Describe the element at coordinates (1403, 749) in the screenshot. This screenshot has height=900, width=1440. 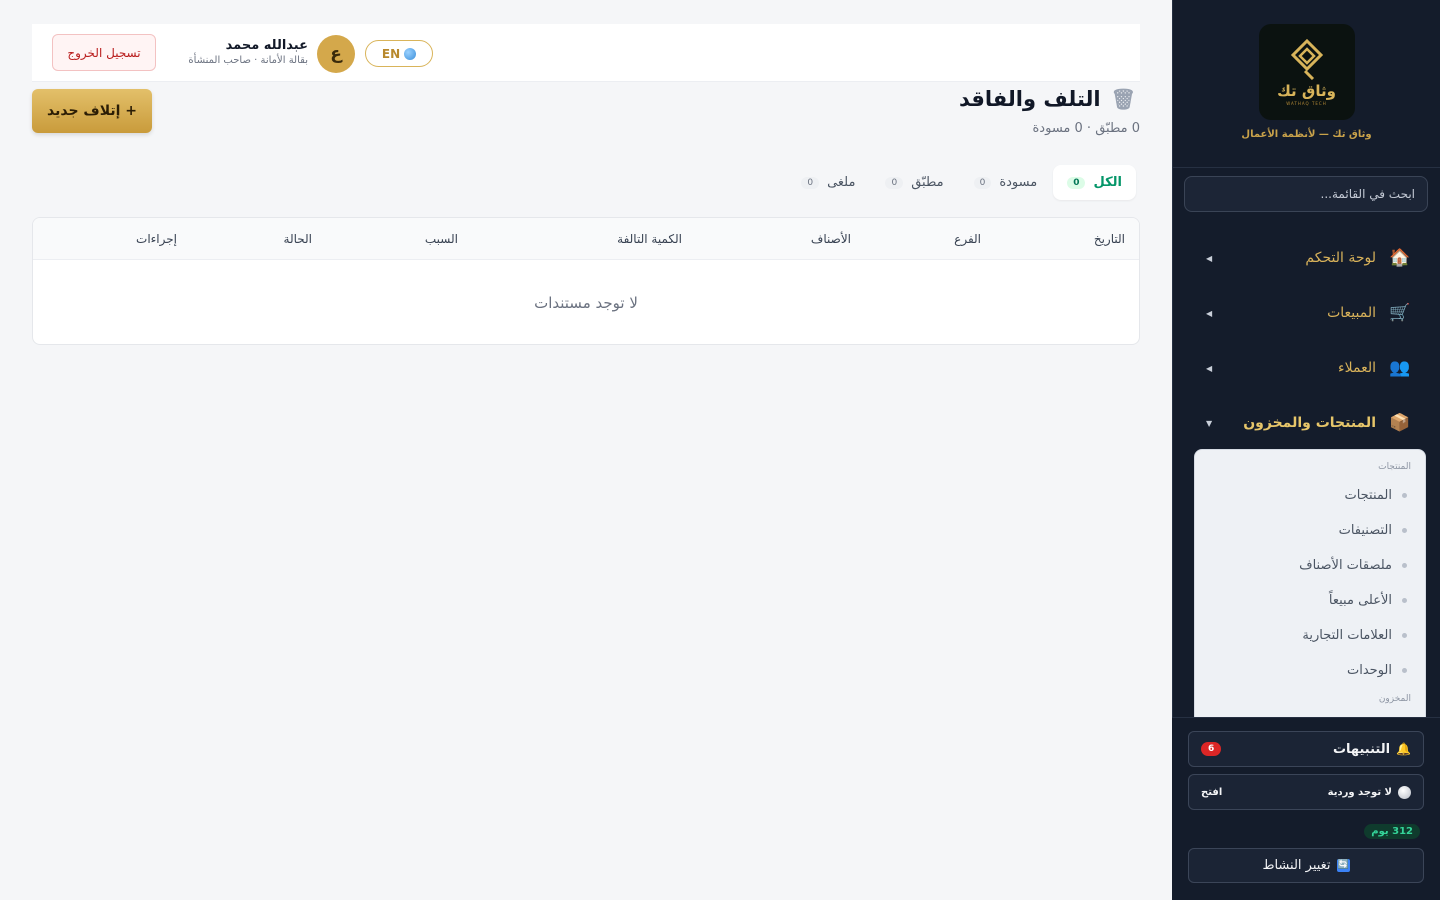
I see `bell-icon: 🔔` at that location.